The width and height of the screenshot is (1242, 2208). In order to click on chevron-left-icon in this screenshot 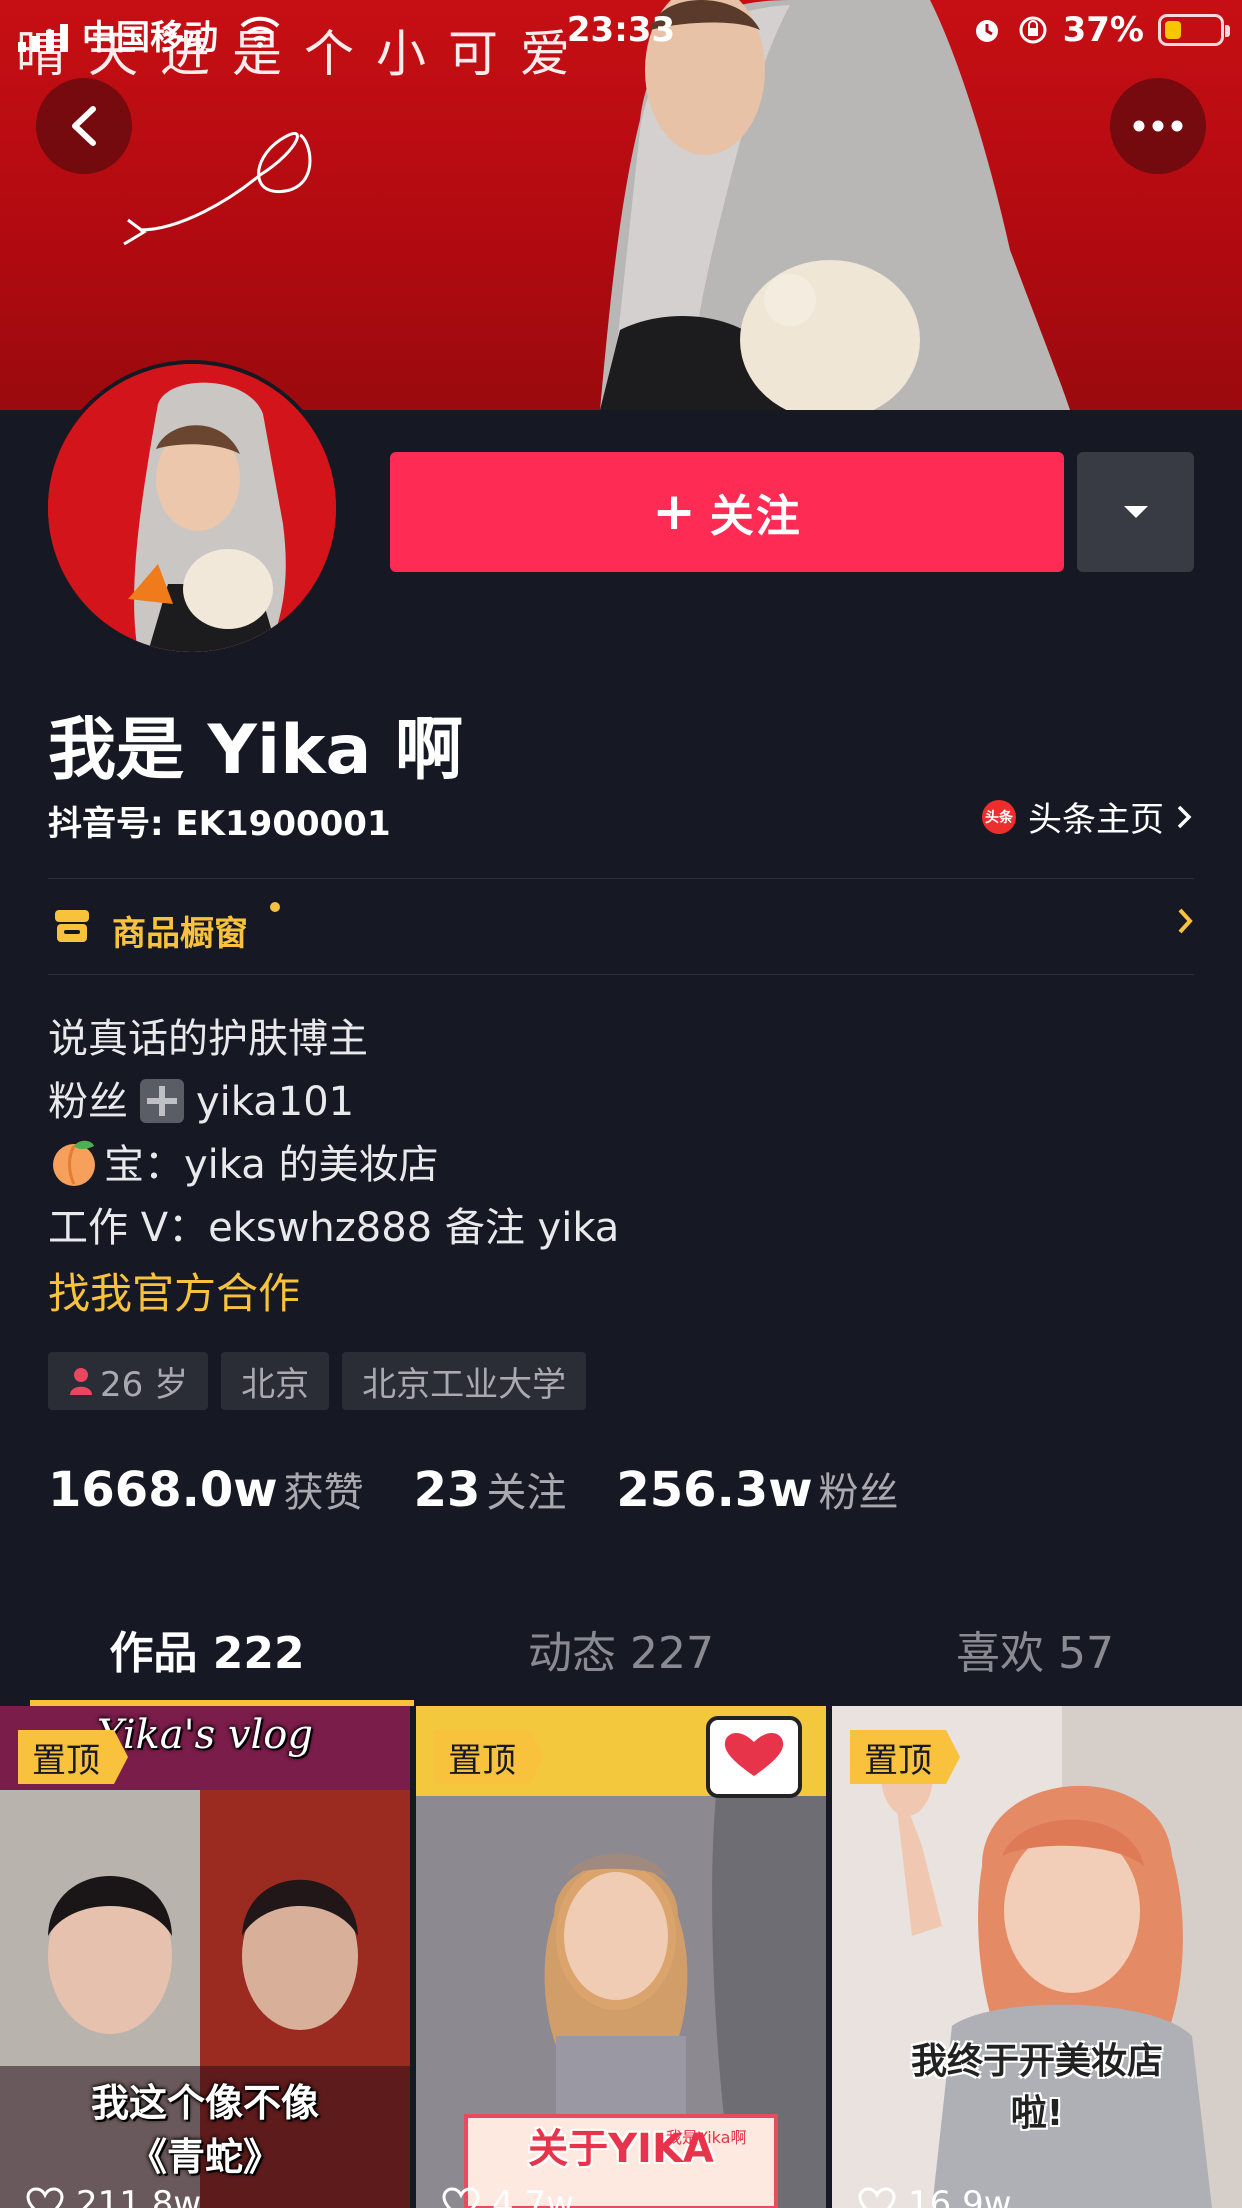, I will do `click(84, 126)`.